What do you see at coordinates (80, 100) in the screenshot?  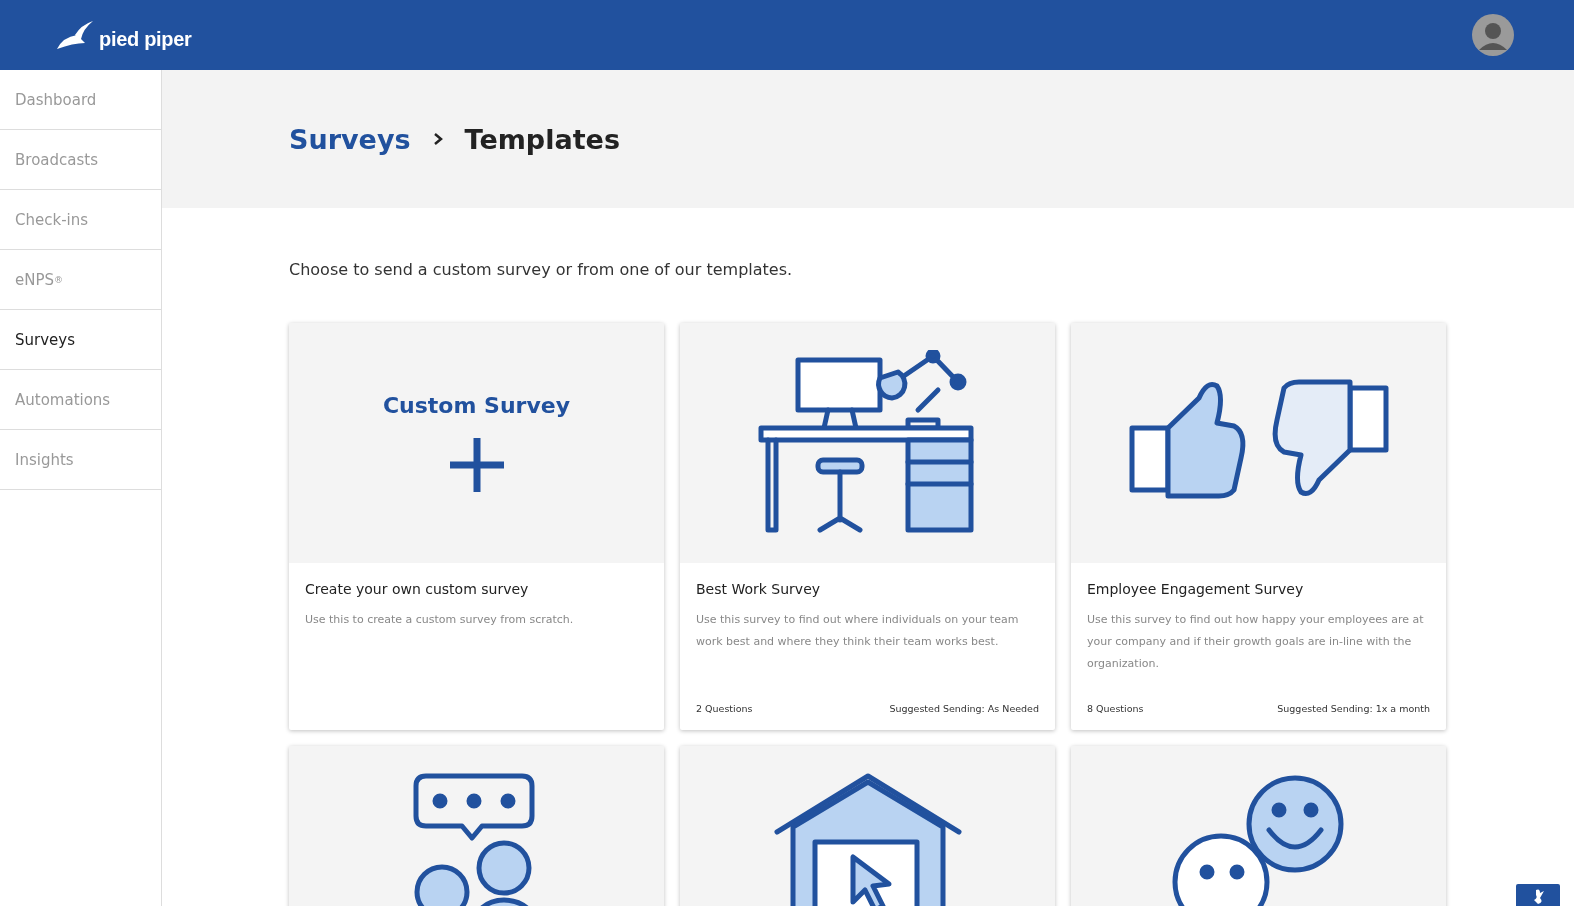 I see `sidebar-item: Dashboard` at bounding box center [80, 100].